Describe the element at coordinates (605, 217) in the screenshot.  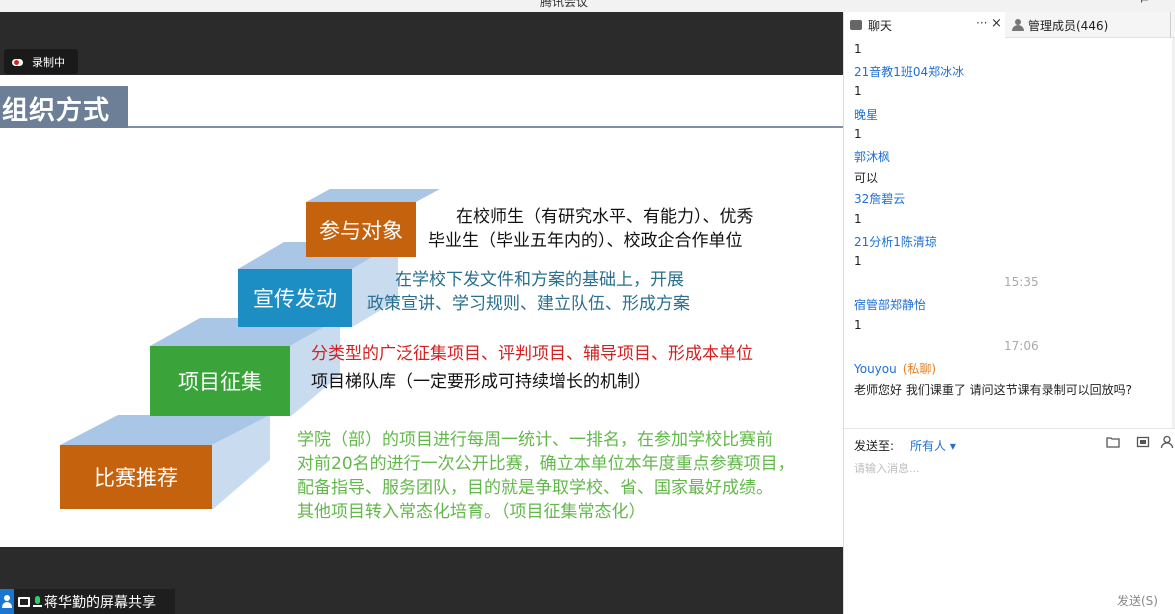
I see `desc-line: 在校师生（有研究水平、有能力）、优秀` at that location.